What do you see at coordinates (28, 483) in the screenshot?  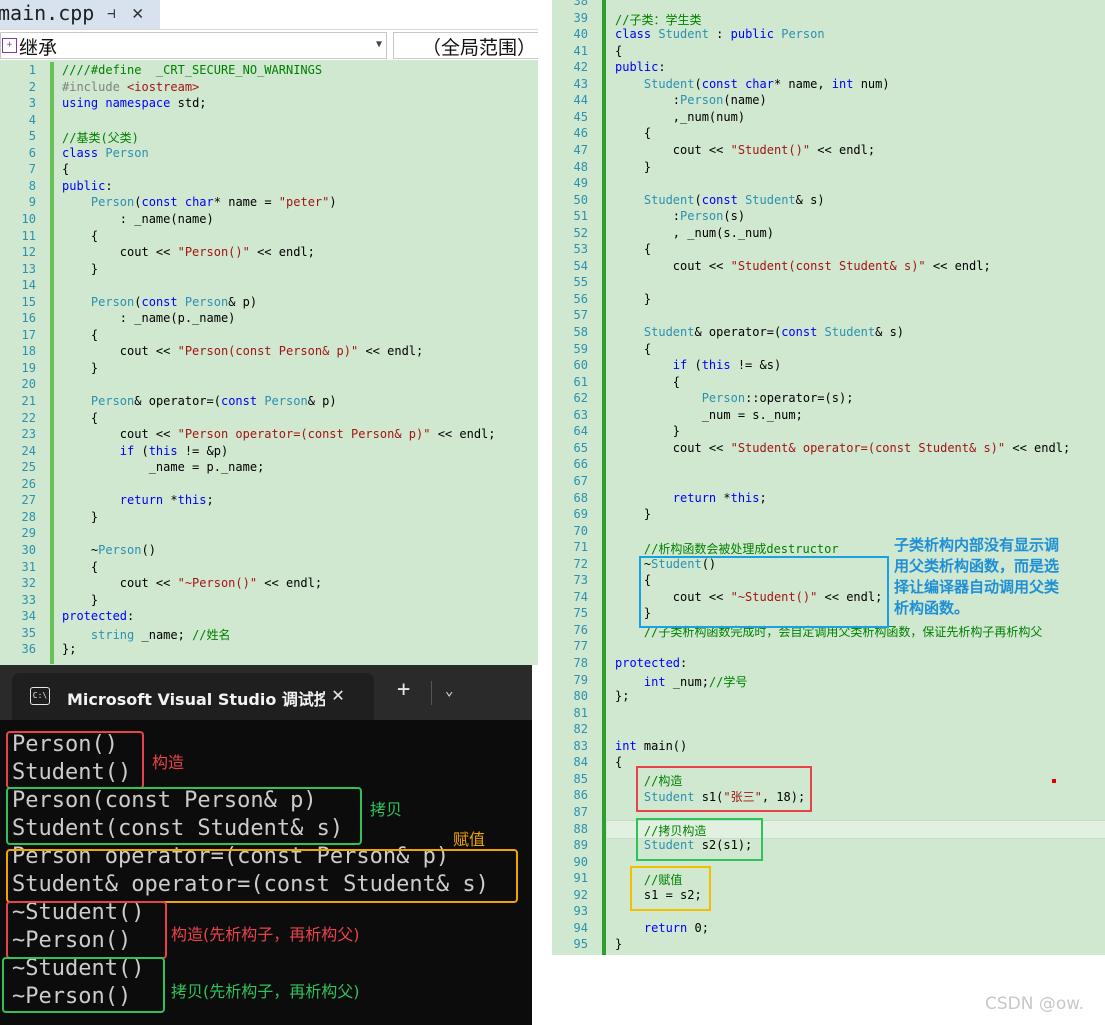 I see `line-number-text: 26` at bounding box center [28, 483].